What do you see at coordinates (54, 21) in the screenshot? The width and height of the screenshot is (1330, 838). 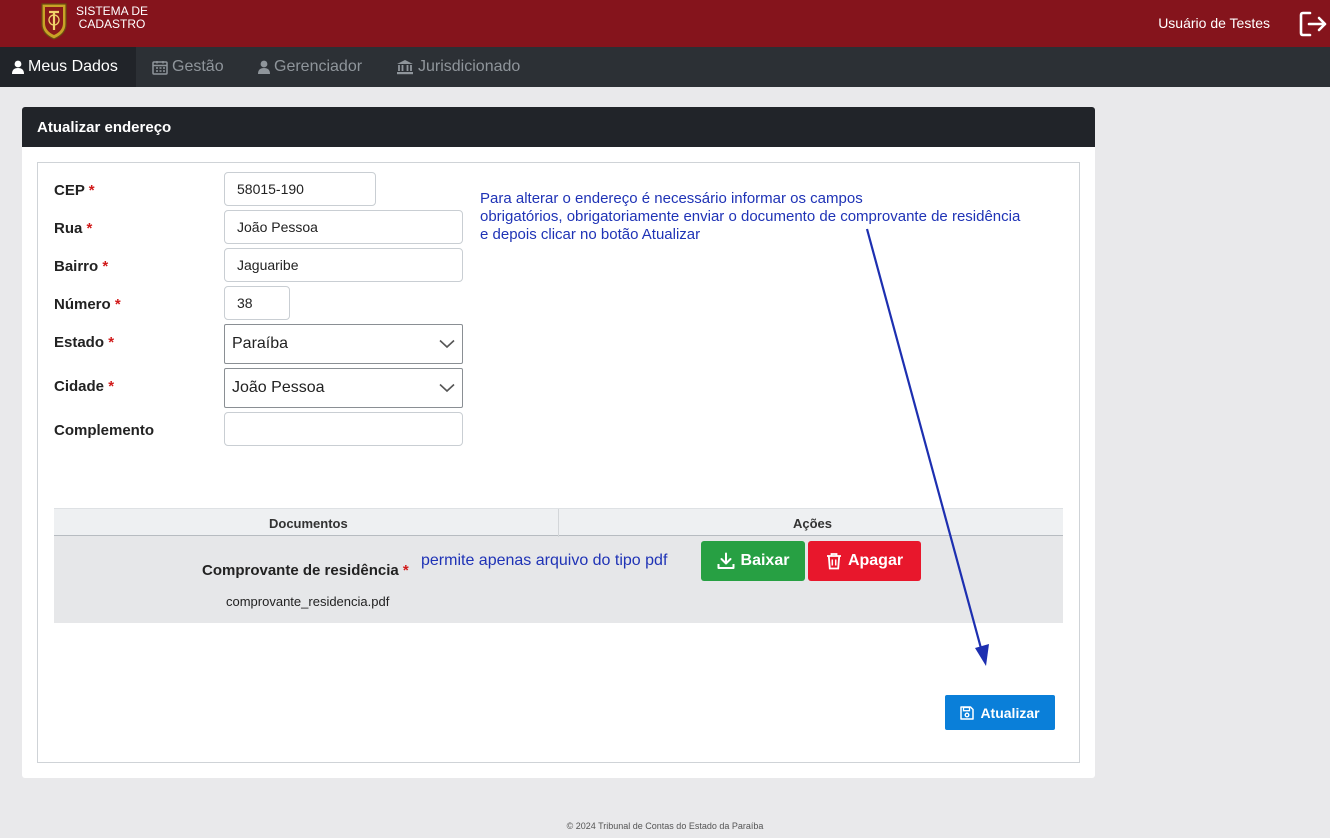 I see `logo-icon` at bounding box center [54, 21].